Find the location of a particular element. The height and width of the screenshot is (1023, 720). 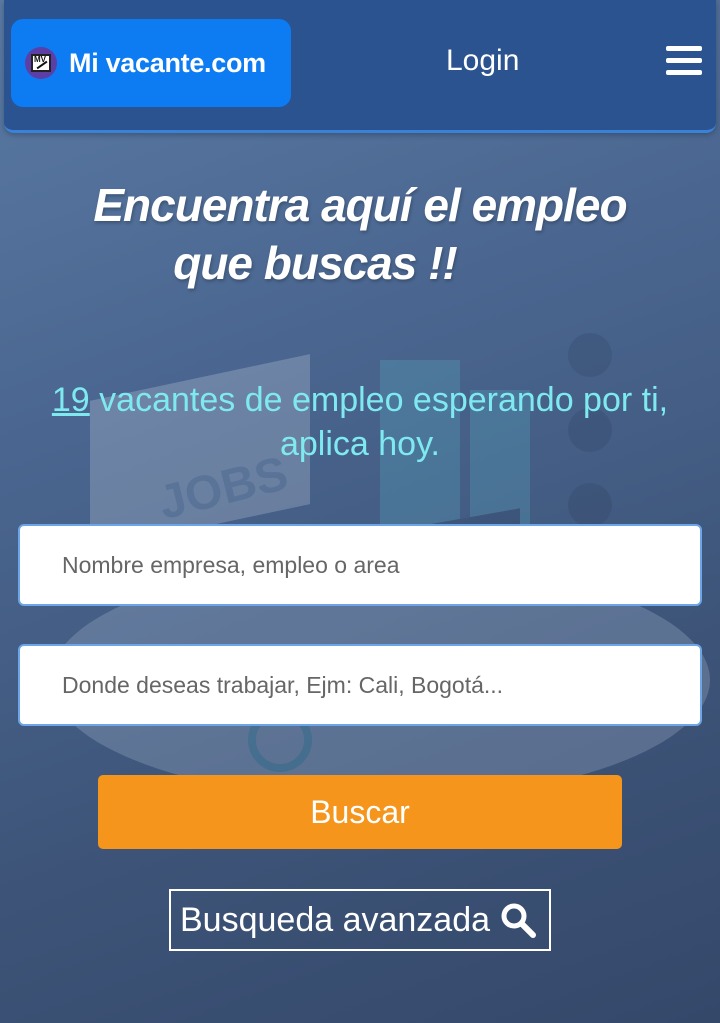

vacancies-count-link: 19 is located at coordinates (71, 400).